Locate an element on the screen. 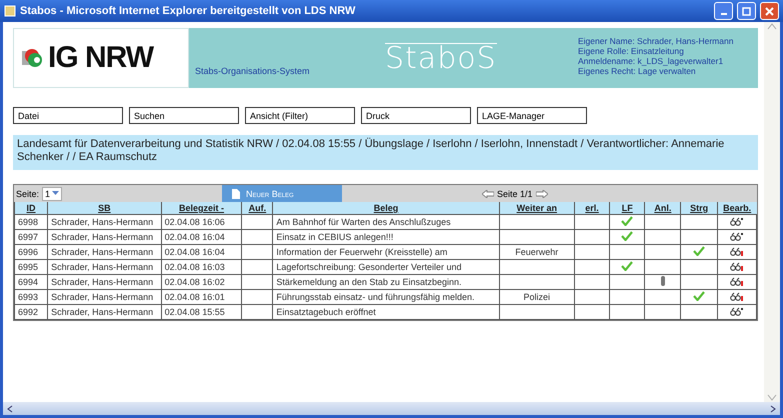 Image resolution: width=783 pixels, height=418 pixels. maximize-icon is located at coordinates (746, 11).